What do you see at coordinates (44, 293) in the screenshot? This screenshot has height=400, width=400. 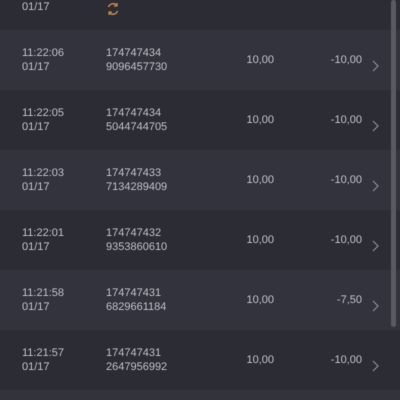 I see `row-time: 11:21:58` at bounding box center [44, 293].